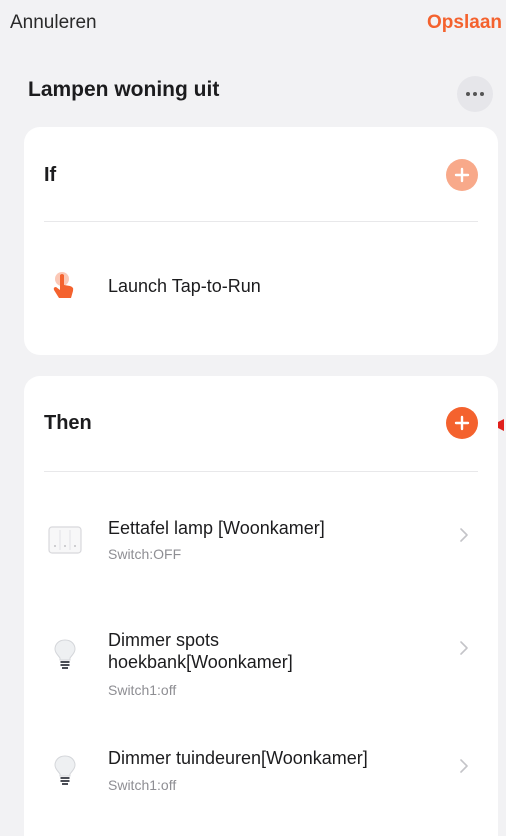 Image resolution: width=506 pixels, height=836 pixels. I want to click on tap-to-run-hand-icon, so click(63, 285).